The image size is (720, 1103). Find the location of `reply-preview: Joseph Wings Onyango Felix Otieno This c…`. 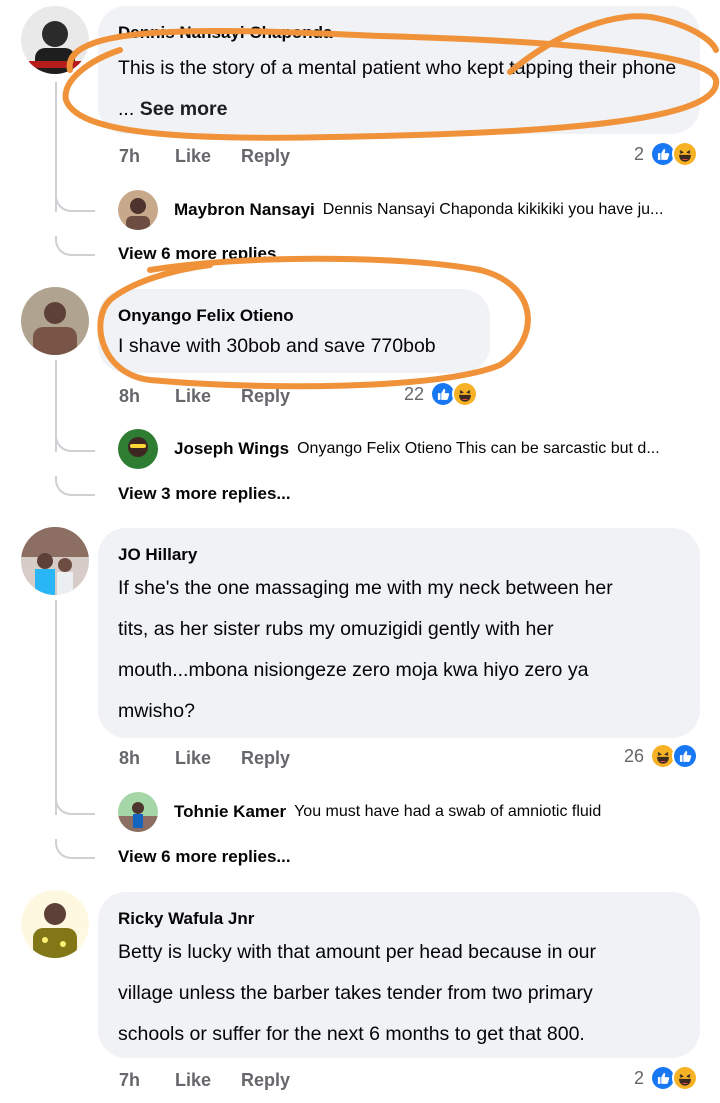

reply-preview: Joseph Wings Onyango Felix Otieno This c… is located at coordinates (408, 449).